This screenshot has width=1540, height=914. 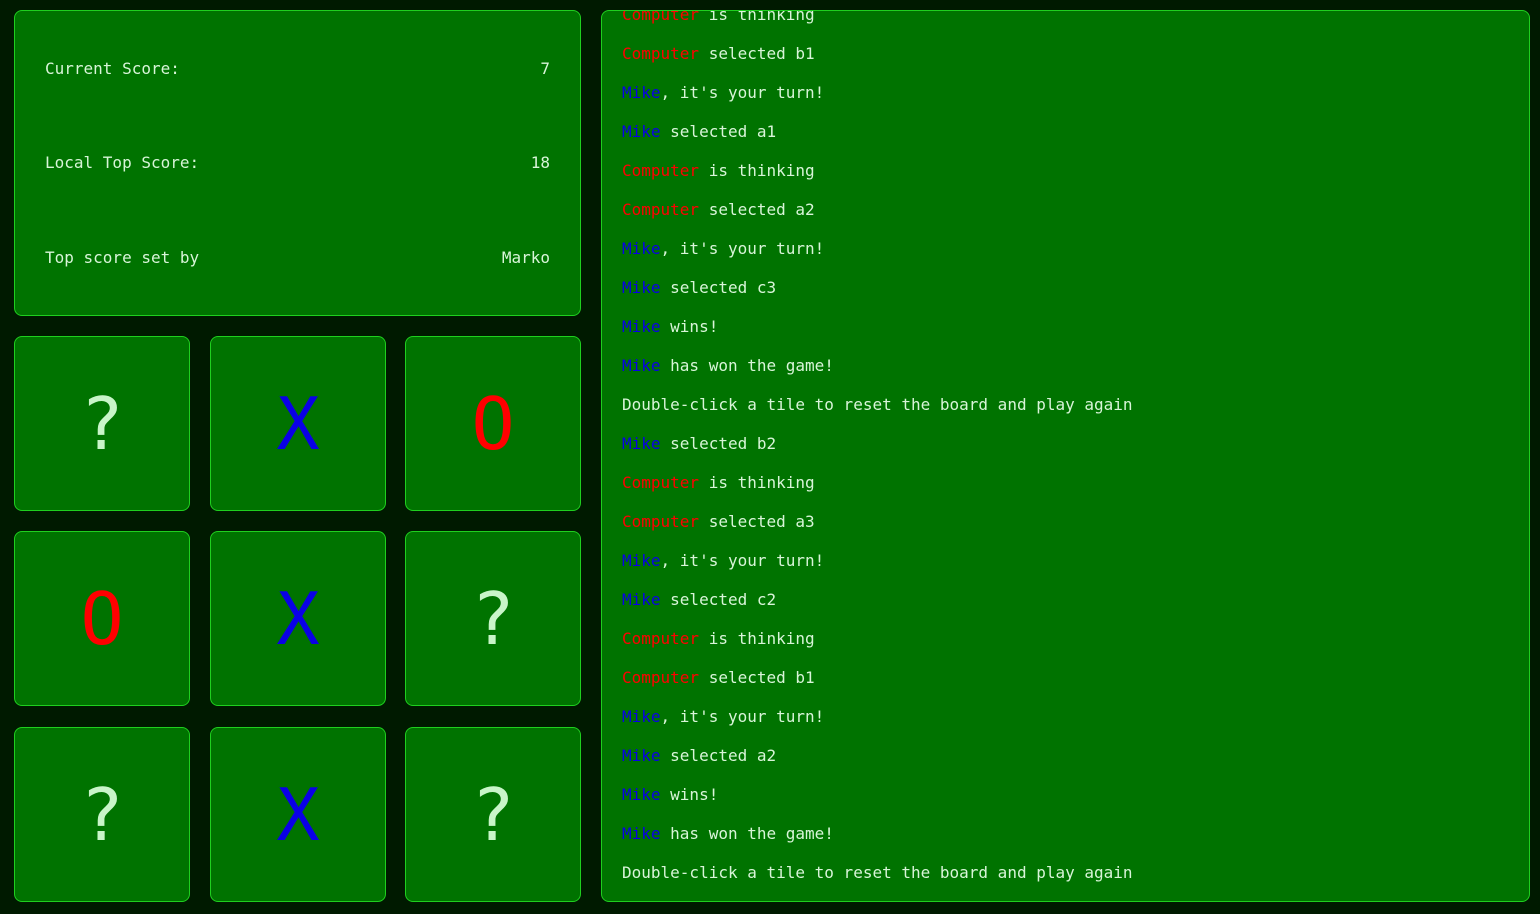 What do you see at coordinates (493, 618) in the screenshot?
I see `tile-b3: ?` at bounding box center [493, 618].